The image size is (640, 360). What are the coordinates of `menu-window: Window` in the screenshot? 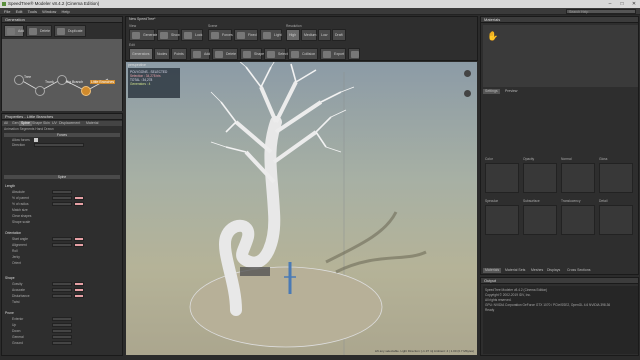 It's located at (49, 11).